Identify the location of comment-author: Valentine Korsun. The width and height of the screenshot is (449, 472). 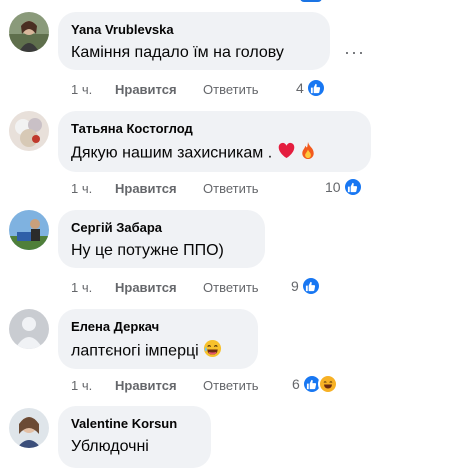
(134, 423).